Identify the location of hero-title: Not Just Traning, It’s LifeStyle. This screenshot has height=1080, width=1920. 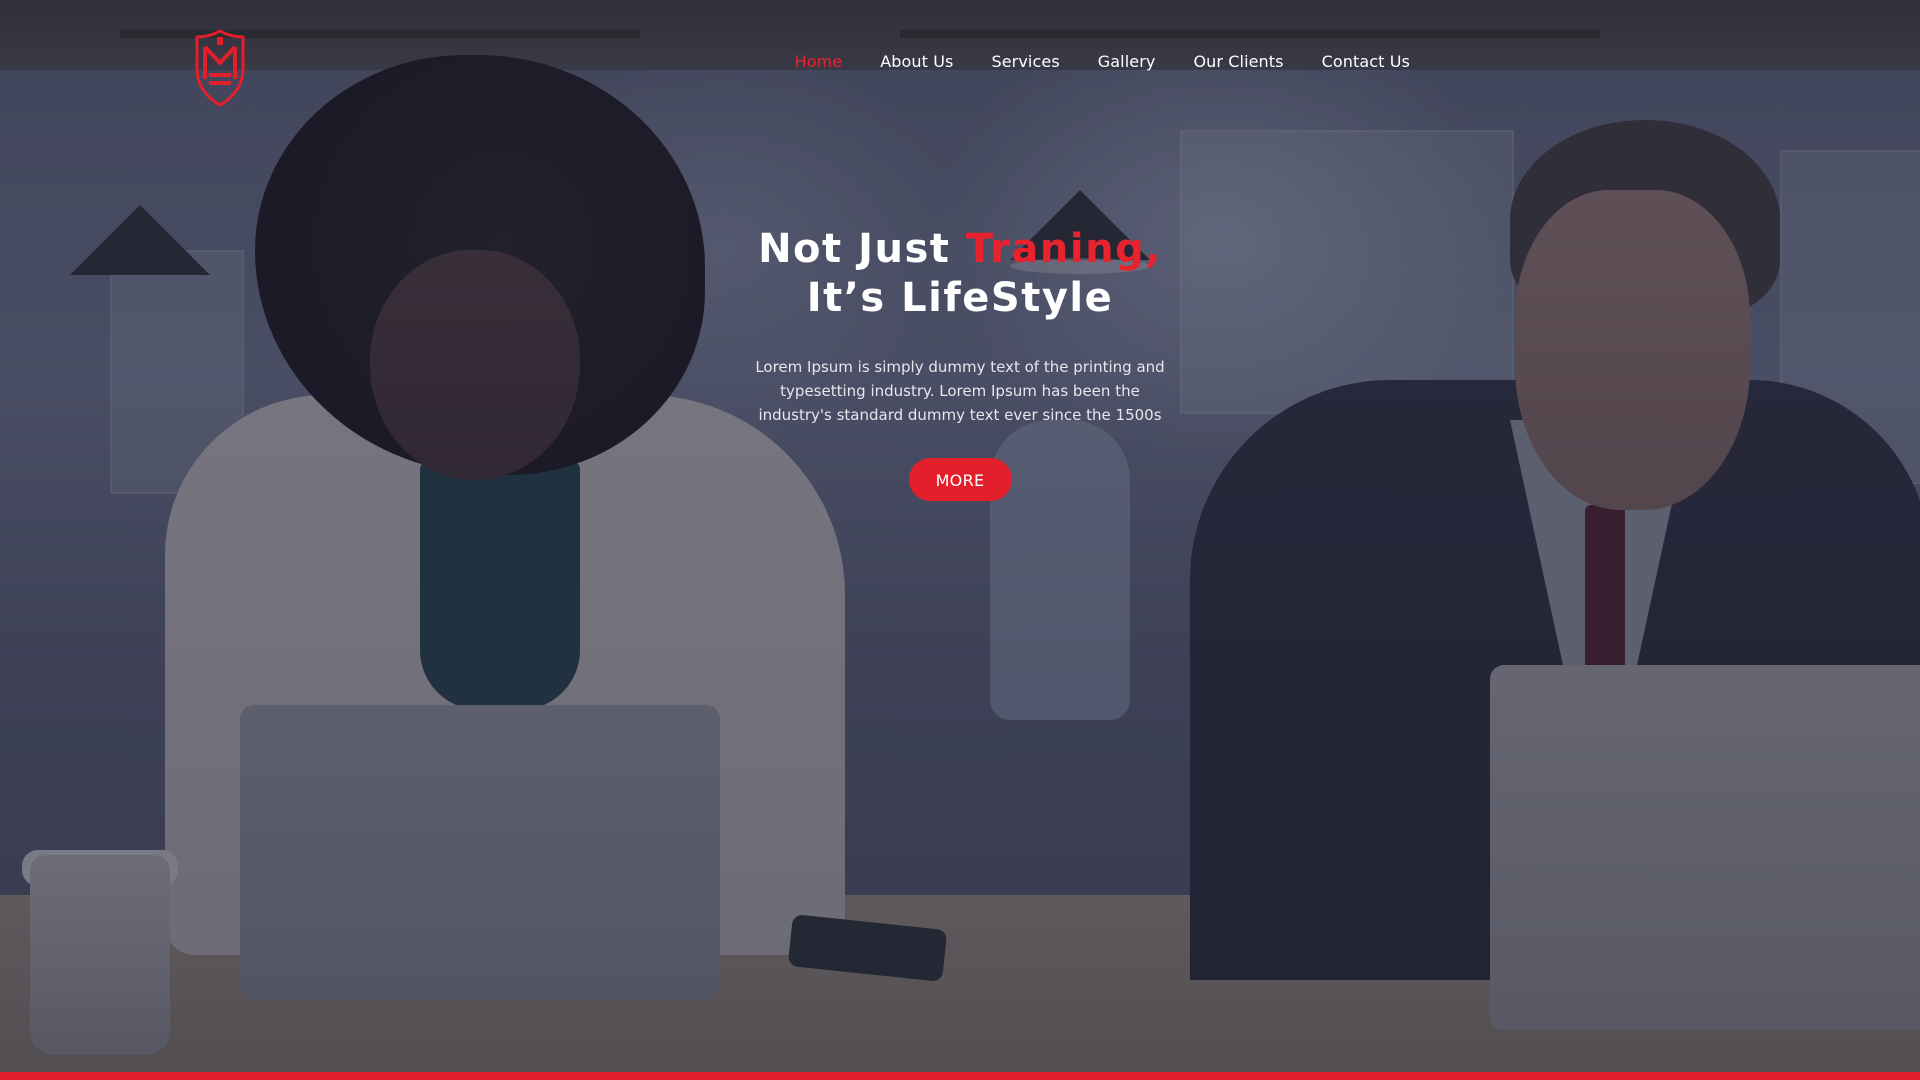
(960, 274).